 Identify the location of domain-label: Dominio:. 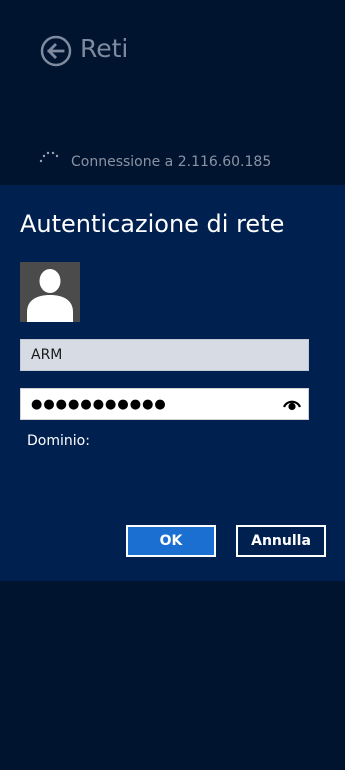
(58, 441).